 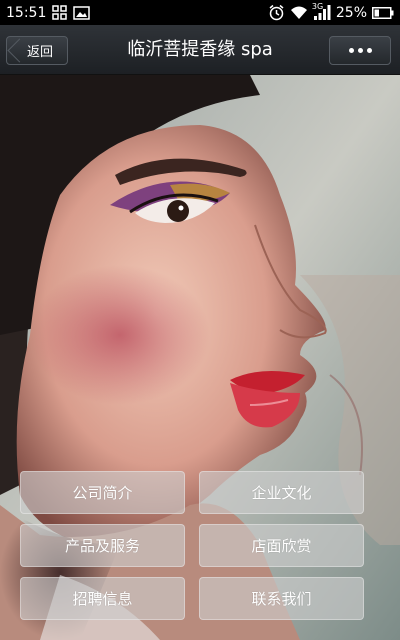 What do you see at coordinates (60, 12) in the screenshot?
I see `grid-icon` at bounding box center [60, 12].